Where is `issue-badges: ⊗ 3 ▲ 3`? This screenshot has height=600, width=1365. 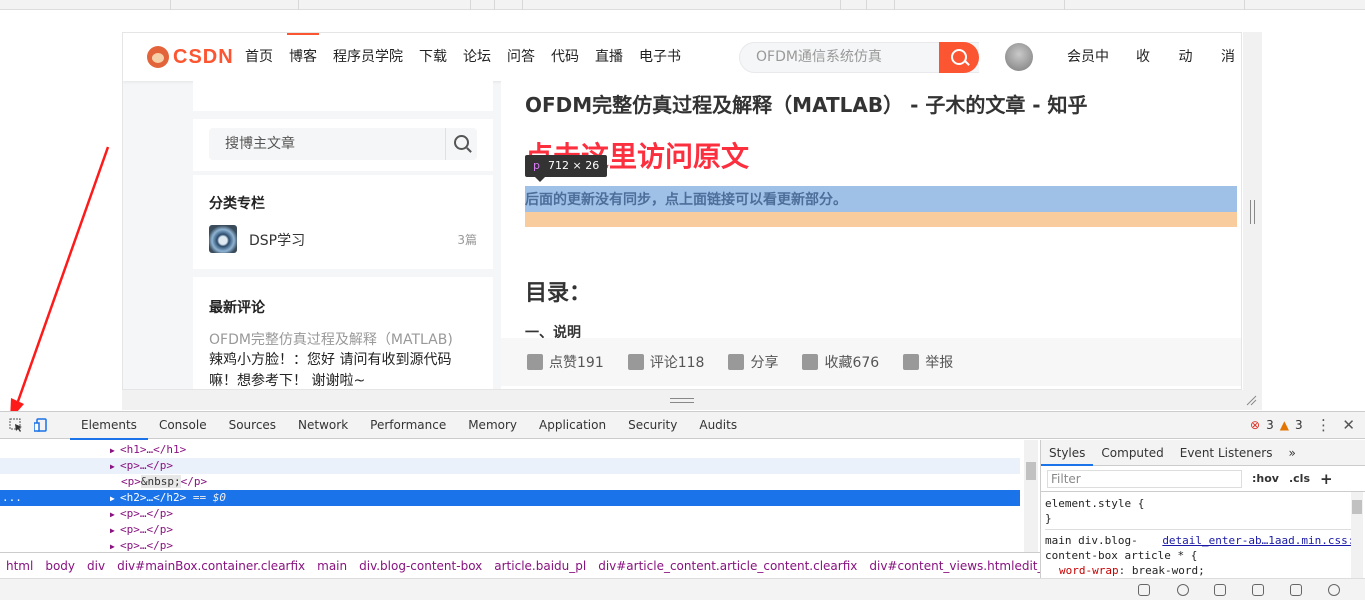
issue-badges: ⊗ 3 ▲ 3 is located at coordinates (1276, 425).